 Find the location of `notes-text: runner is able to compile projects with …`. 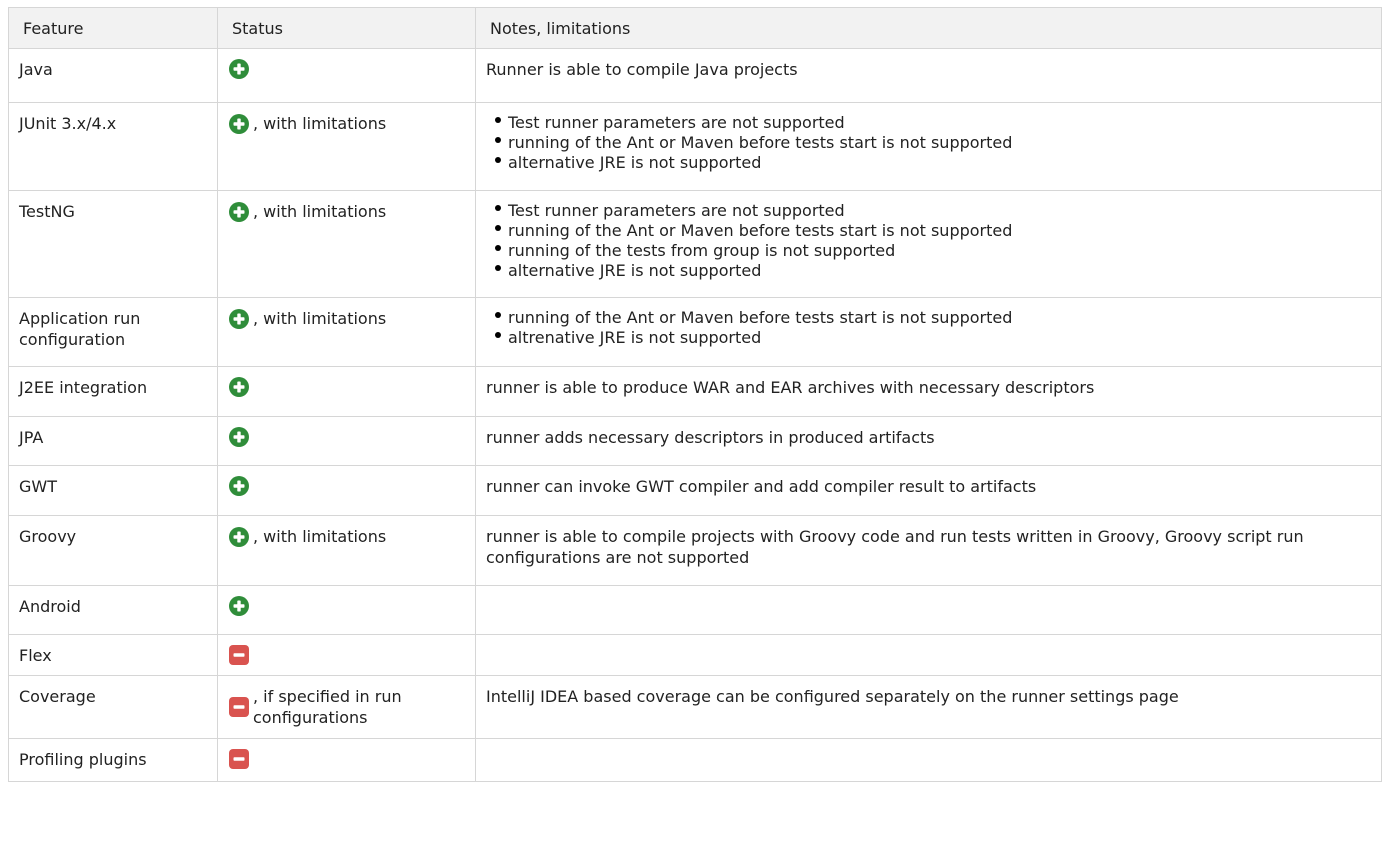

notes-text: runner is able to compile projects with … is located at coordinates (895, 547).